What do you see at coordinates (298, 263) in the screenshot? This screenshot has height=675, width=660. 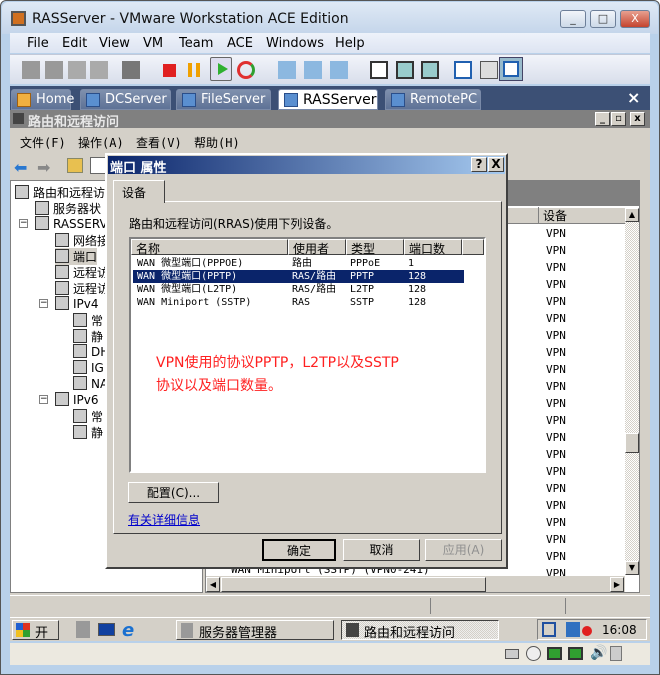 I see `device-row: WAN 微型端口(PPPOE) 路由 PPPoE 1` at bounding box center [298, 263].